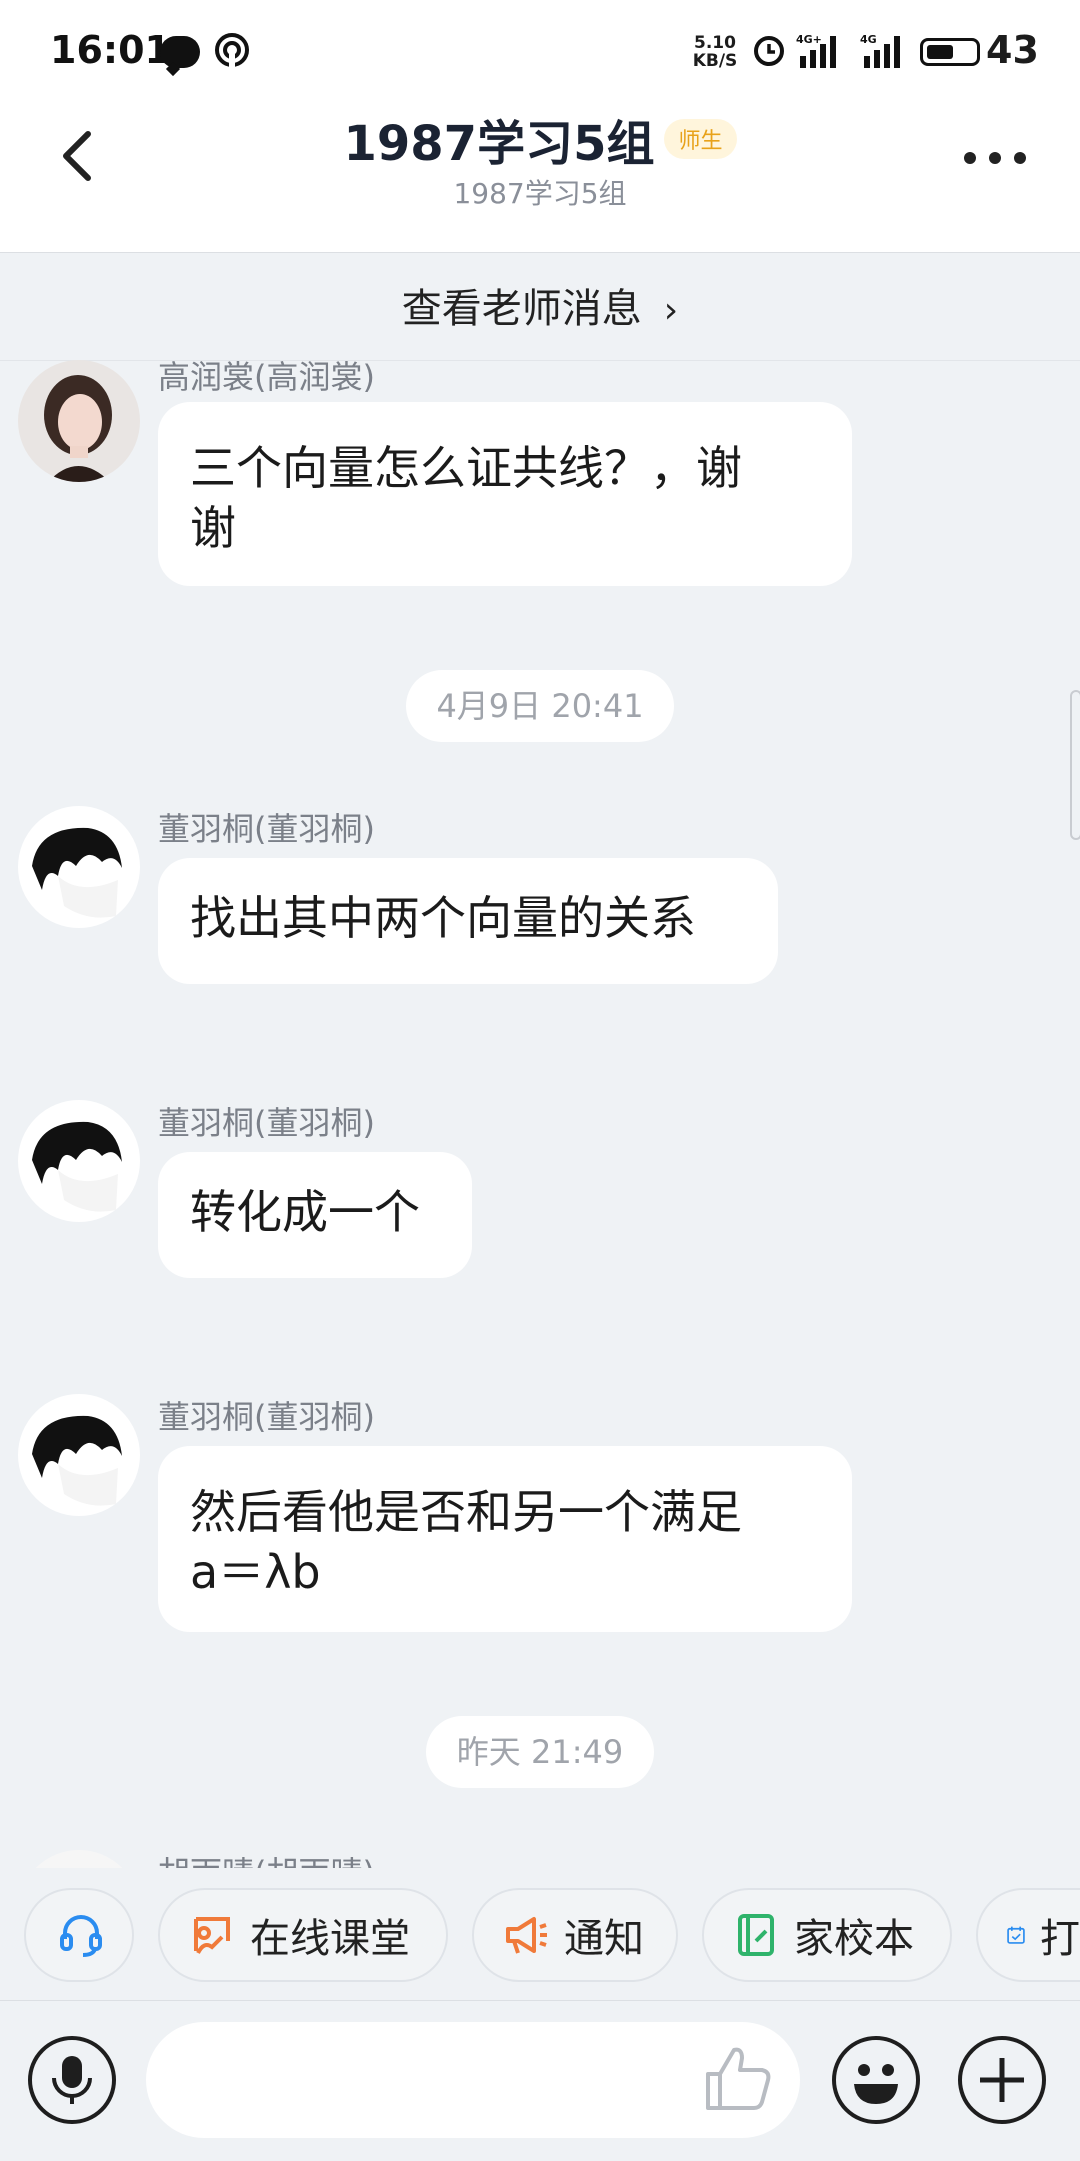 The image size is (1080, 2161). I want to click on teacher-messages-label: 查看老师消息, so click(521, 309).